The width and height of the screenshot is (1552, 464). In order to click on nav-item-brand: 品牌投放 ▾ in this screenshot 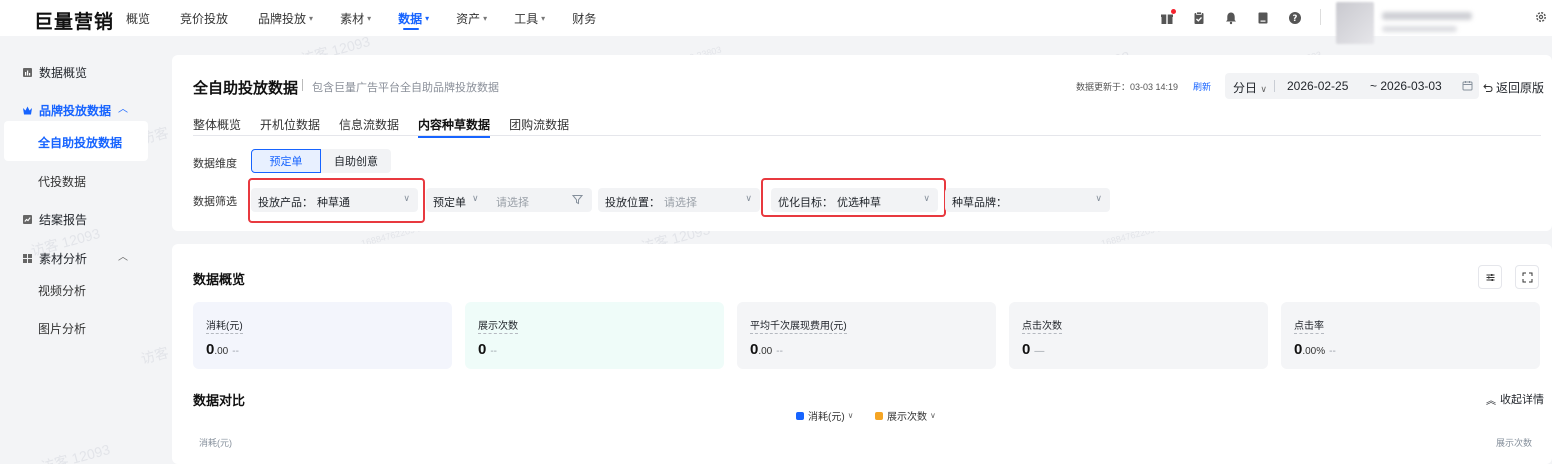, I will do `click(285, 18)`.